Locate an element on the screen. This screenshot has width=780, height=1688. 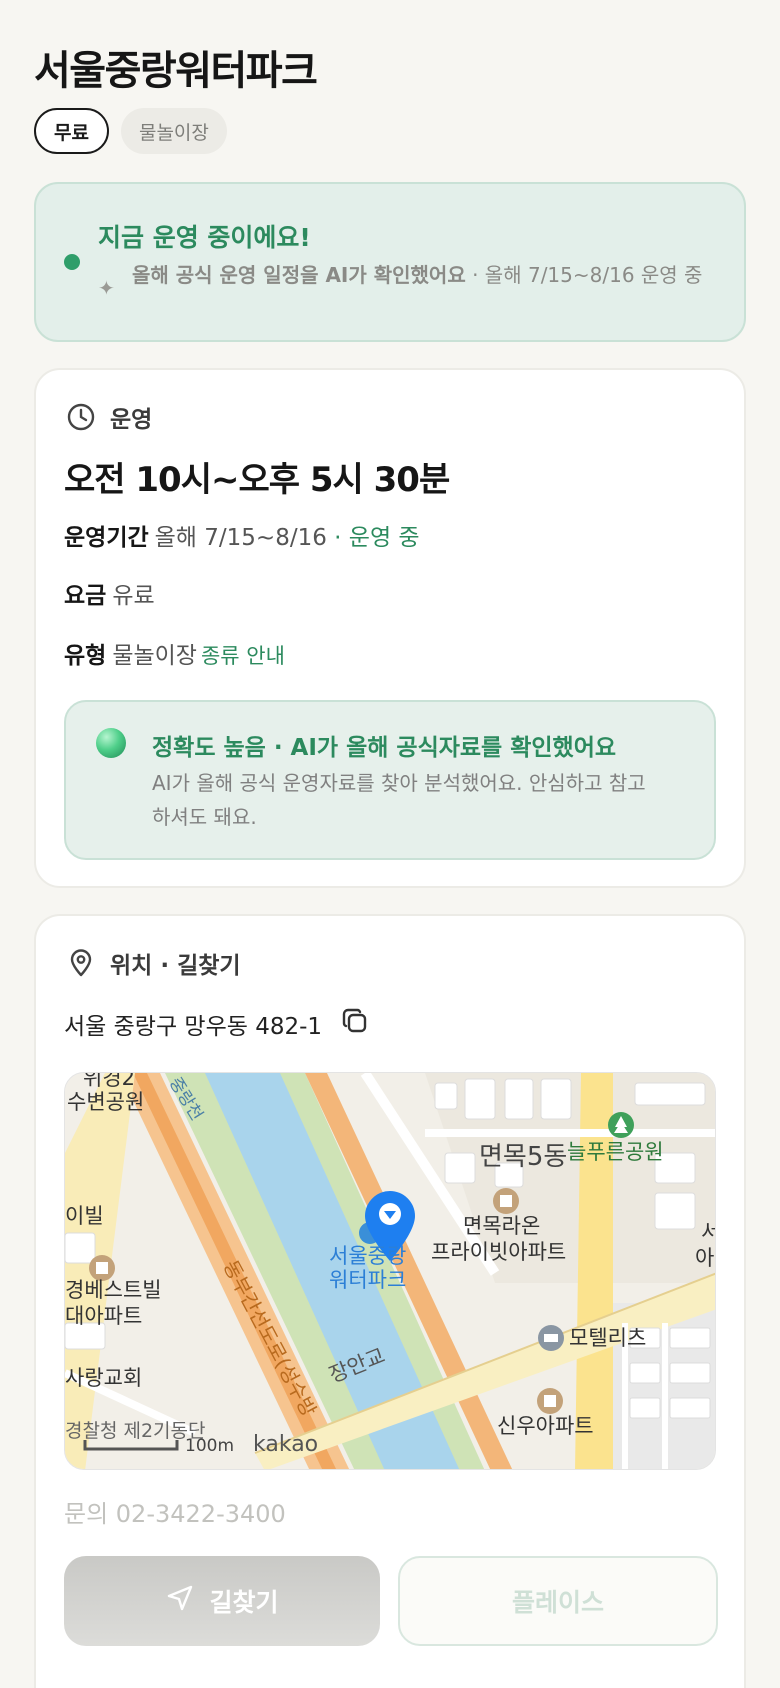
status-dot is located at coordinates (72, 262).